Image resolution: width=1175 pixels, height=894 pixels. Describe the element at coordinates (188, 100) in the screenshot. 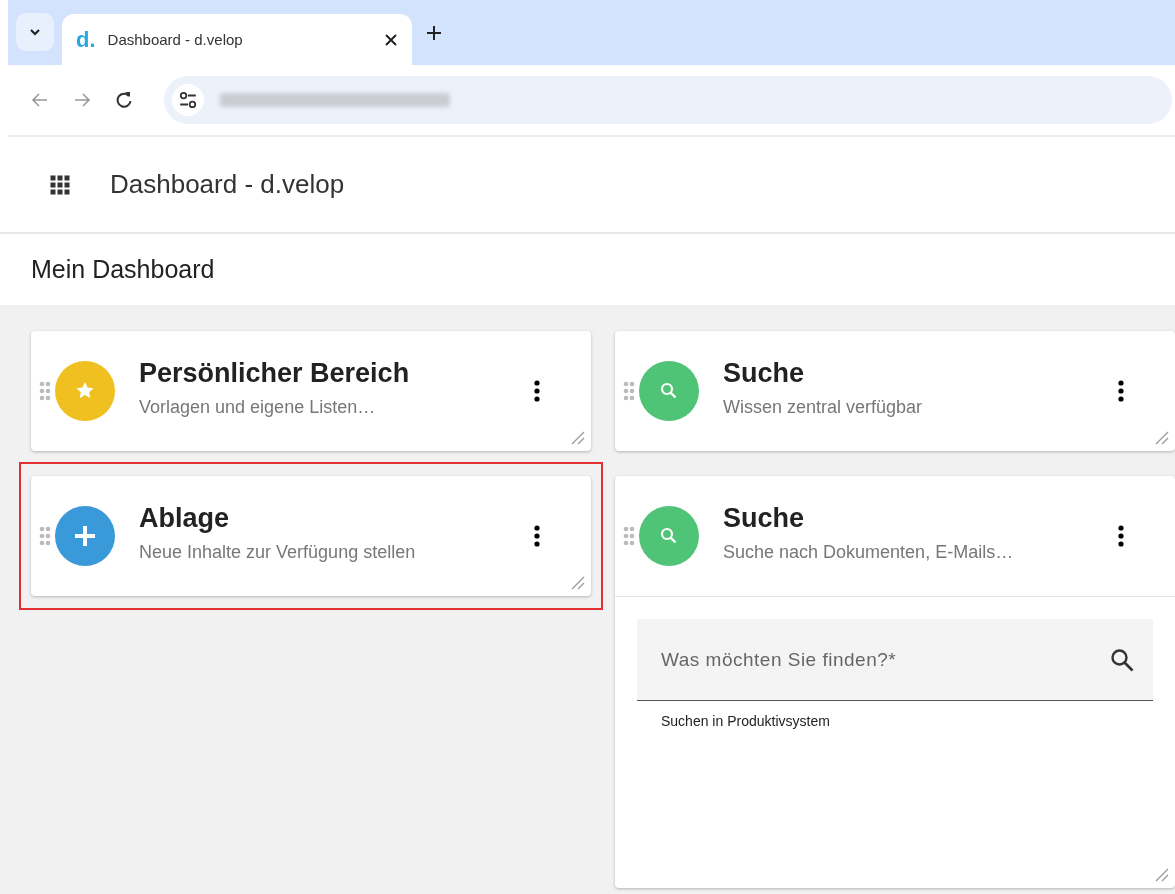

I see `site-settings-icon` at that location.